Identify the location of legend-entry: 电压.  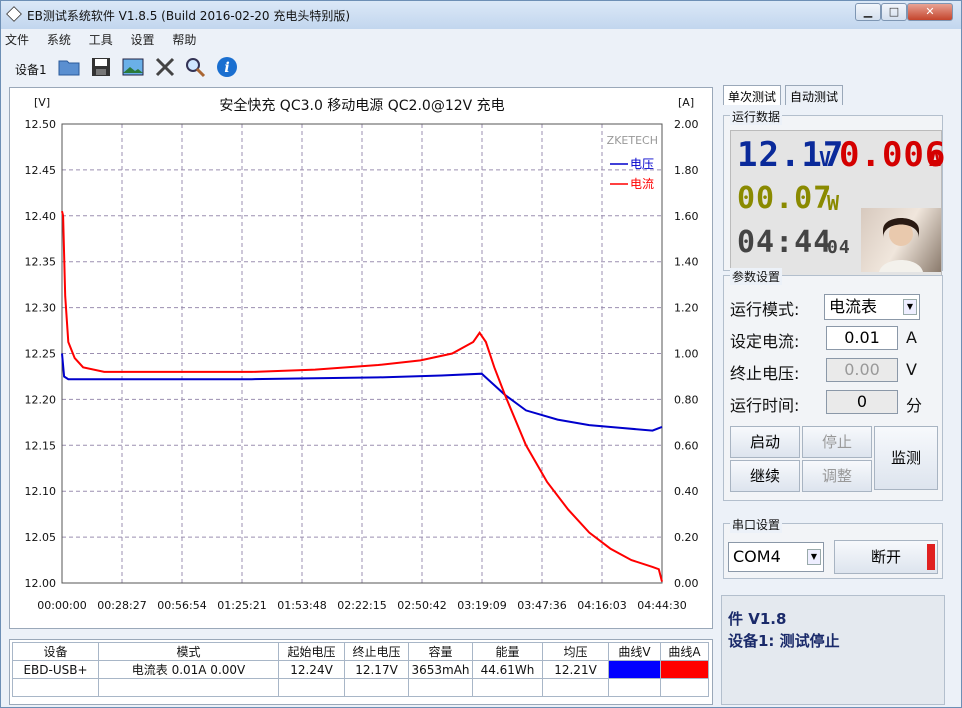
(642, 164).